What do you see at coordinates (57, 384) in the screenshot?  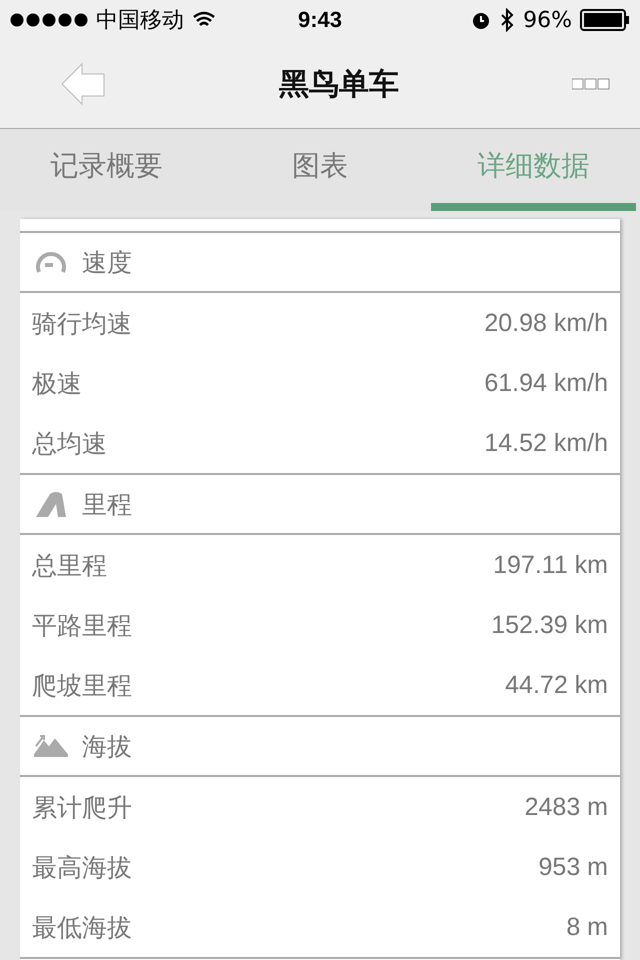 I see `row-label: 极速` at bounding box center [57, 384].